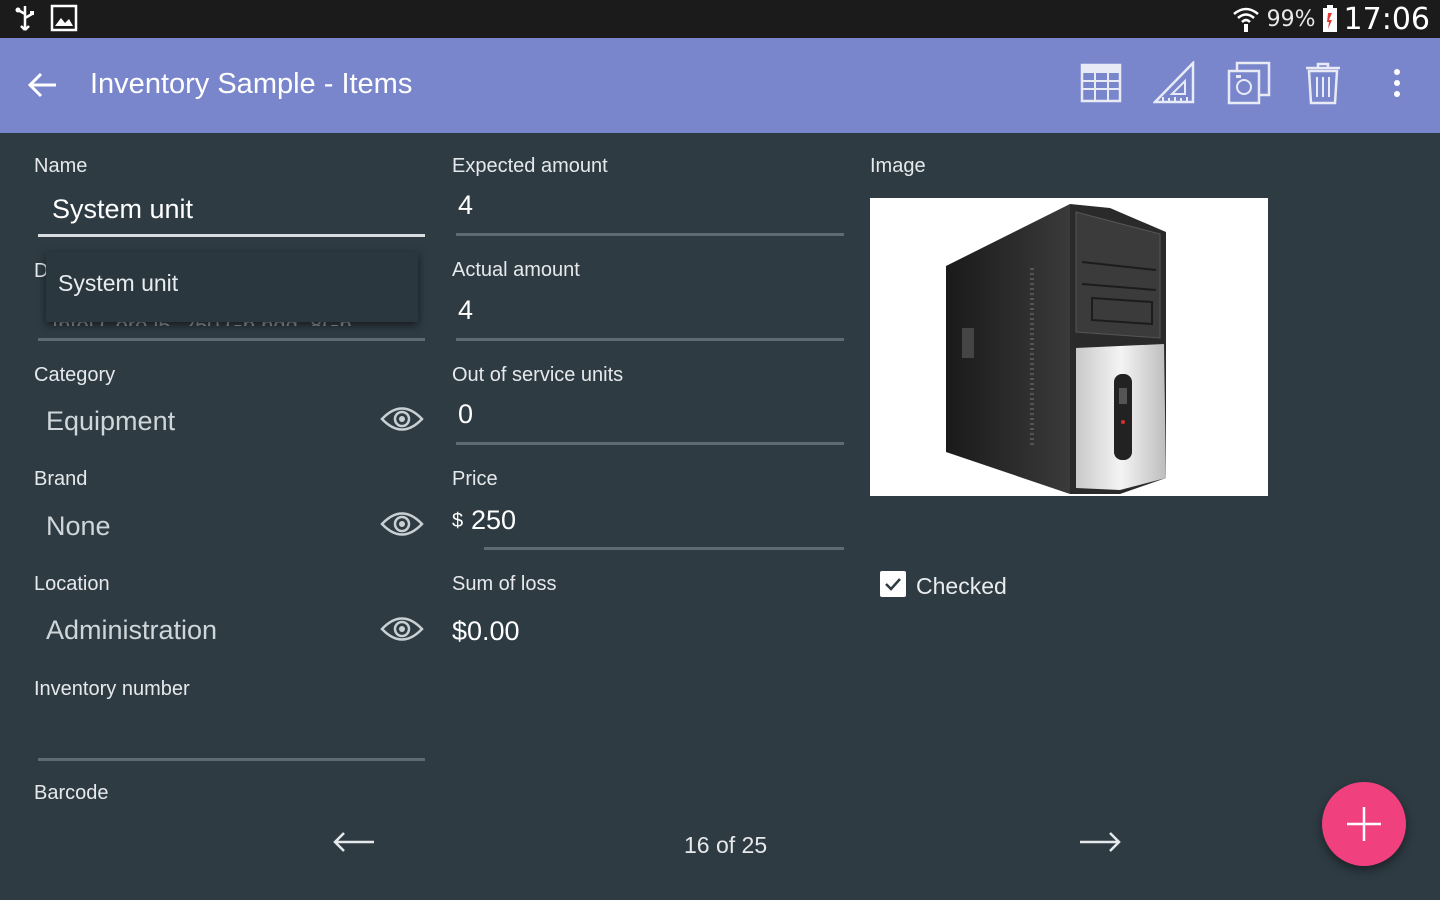 This screenshot has width=1440, height=900. Describe the element at coordinates (232, 287) in the screenshot. I see `autocomplete-dropdown: System unit` at that location.